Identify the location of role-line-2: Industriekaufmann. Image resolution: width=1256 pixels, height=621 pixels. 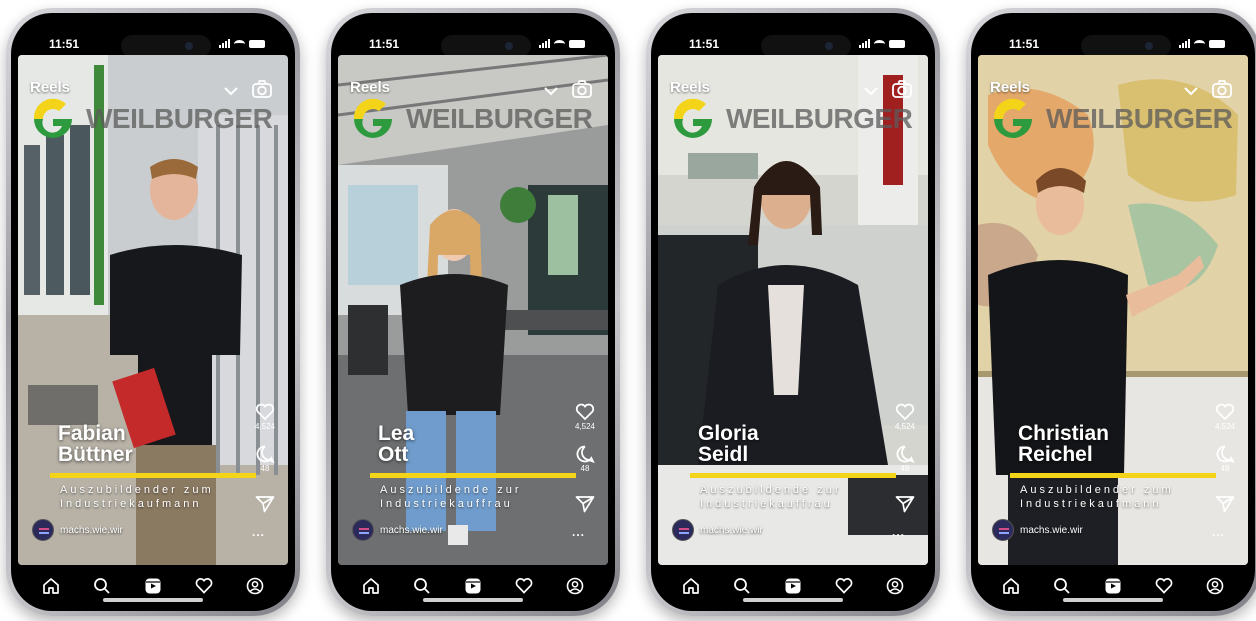
(131, 504).